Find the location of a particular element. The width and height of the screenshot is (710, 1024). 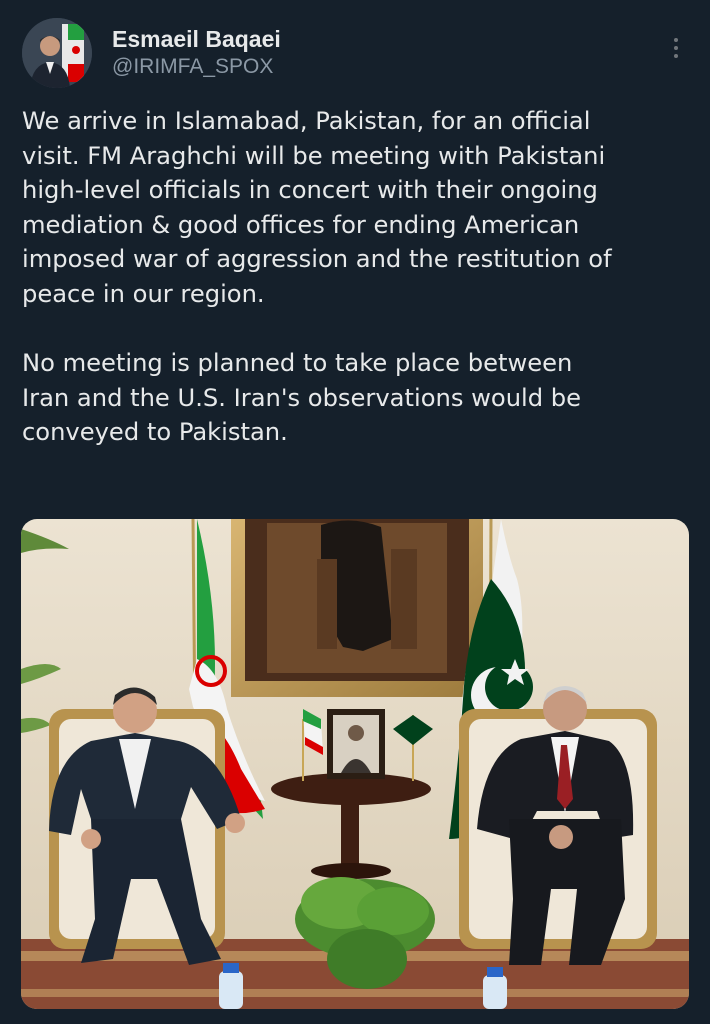

author-handle: @IRIMFA_SPOX is located at coordinates (192, 67).